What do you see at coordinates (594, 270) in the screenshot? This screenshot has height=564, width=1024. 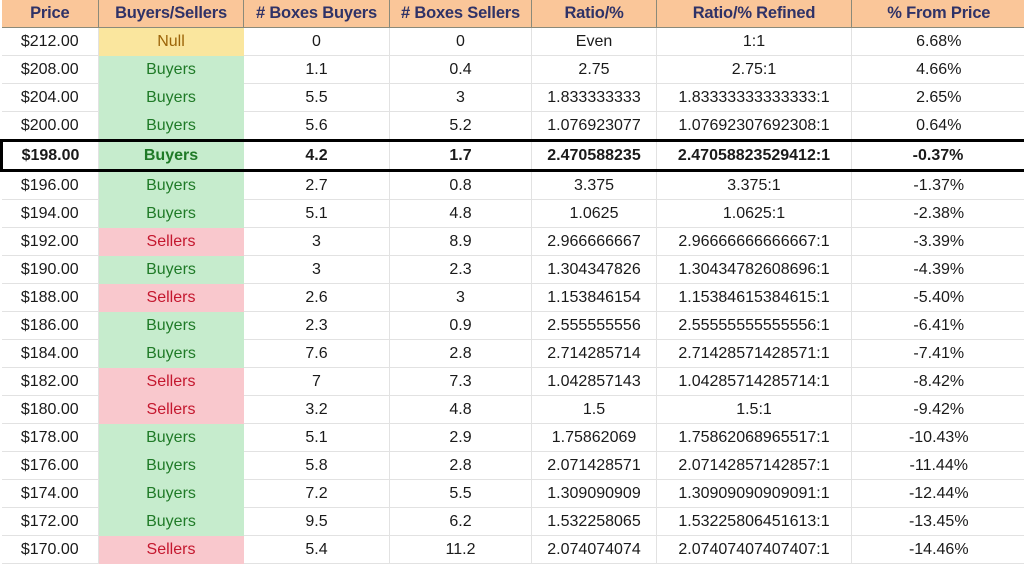 I see `cell-ratio-pct: 1.304347826` at bounding box center [594, 270].